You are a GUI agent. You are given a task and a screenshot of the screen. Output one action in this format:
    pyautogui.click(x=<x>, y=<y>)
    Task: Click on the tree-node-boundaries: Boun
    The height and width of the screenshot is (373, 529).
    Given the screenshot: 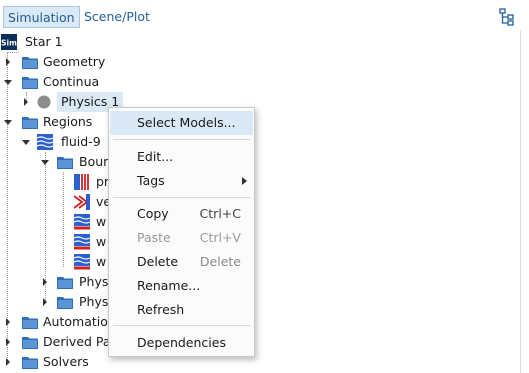 What is the action you would take?
    pyautogui.click(x=60, y=162)
    